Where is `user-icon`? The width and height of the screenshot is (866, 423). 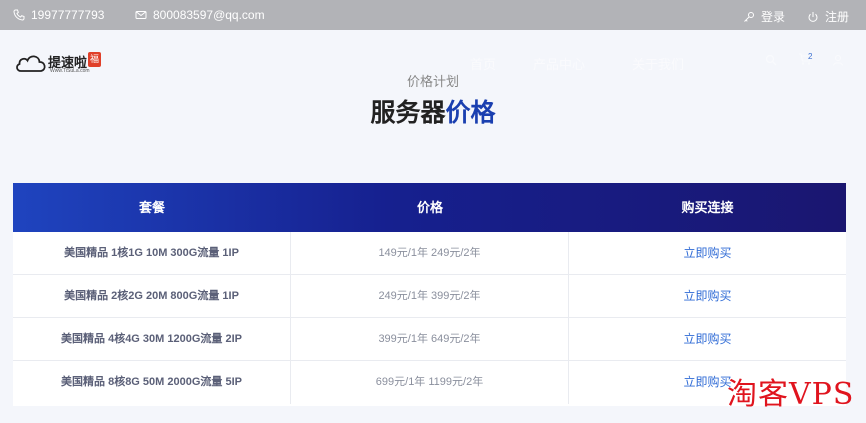 user-icon is located at coordinates (838, 60).